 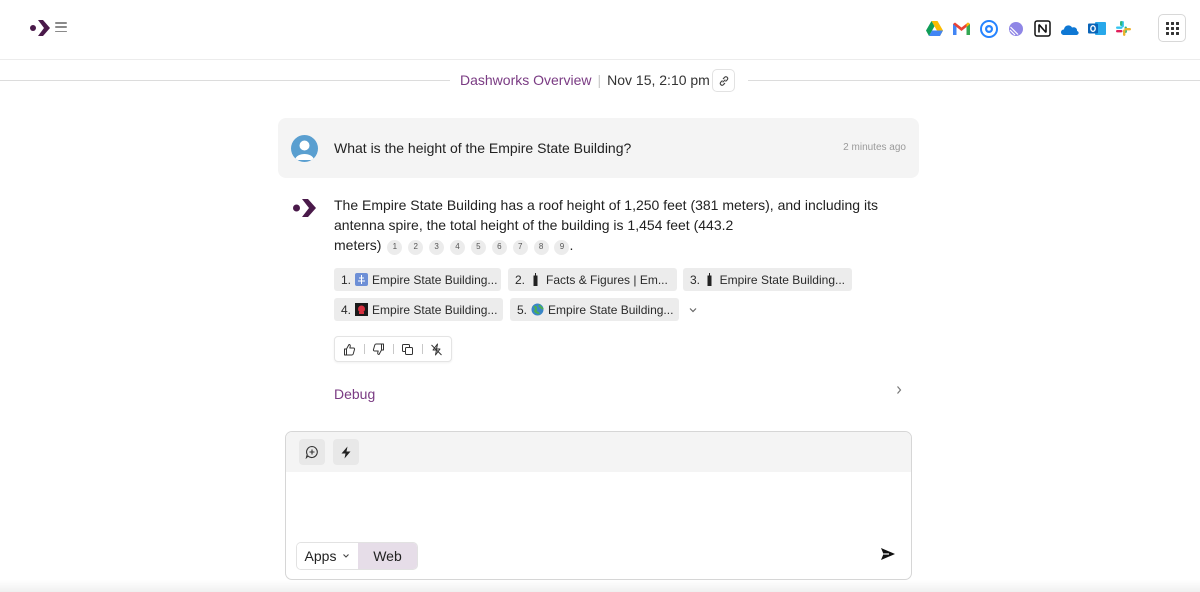 I want to click on gmail-icon, so click(x=961, y=28).